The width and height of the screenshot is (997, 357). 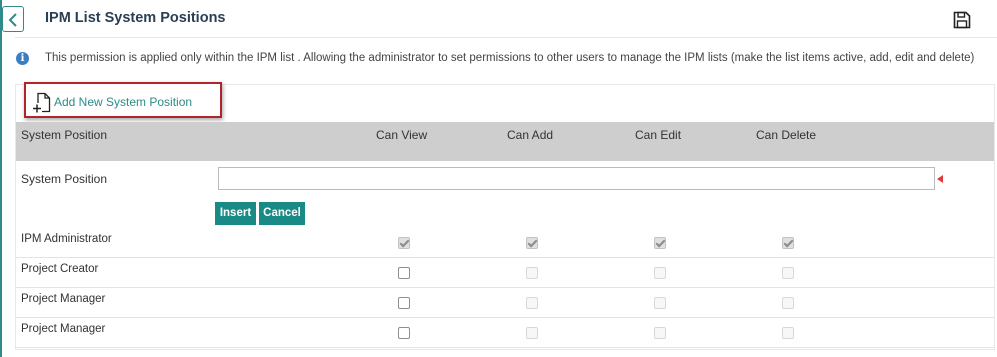 I want to click on page-title: IPM List System Positions, so click(x=135, y=18).